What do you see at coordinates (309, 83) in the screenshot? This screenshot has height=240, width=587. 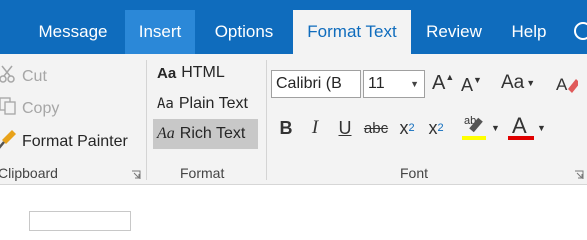 I see `font-name-value: Calibri (B` at bounding box center [309, 83].